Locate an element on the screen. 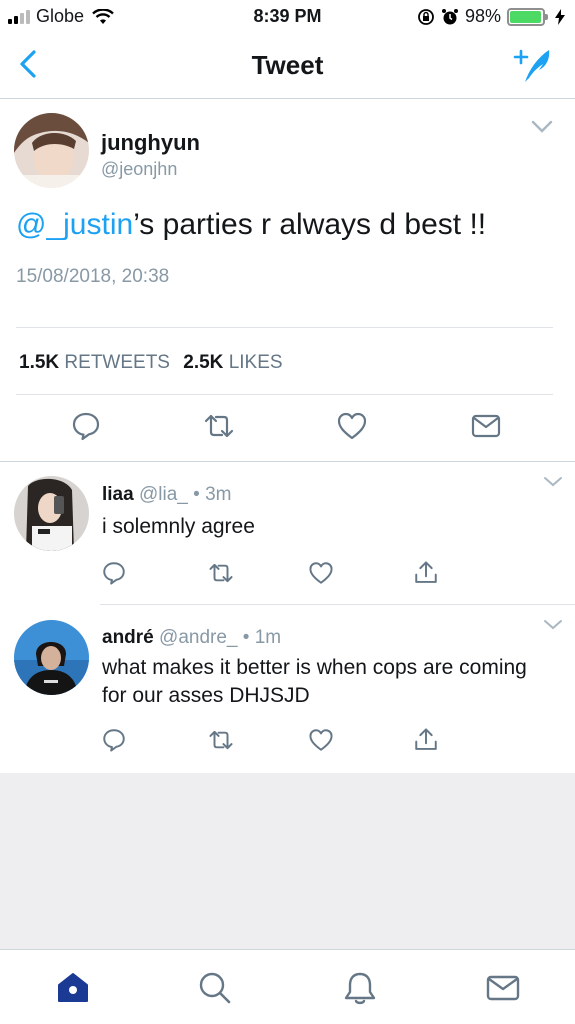 This screenshot has height=1024, width=575. tab-bar is located at coordinates (287, 986).